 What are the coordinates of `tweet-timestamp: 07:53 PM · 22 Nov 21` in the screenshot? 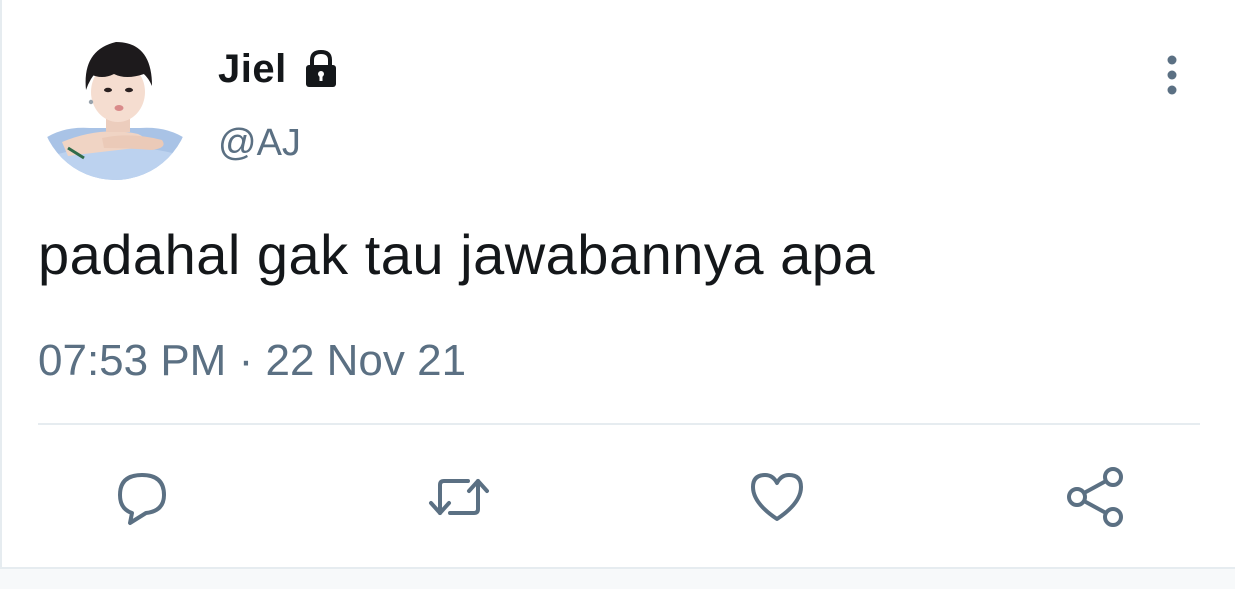 It's located at (252, 361).